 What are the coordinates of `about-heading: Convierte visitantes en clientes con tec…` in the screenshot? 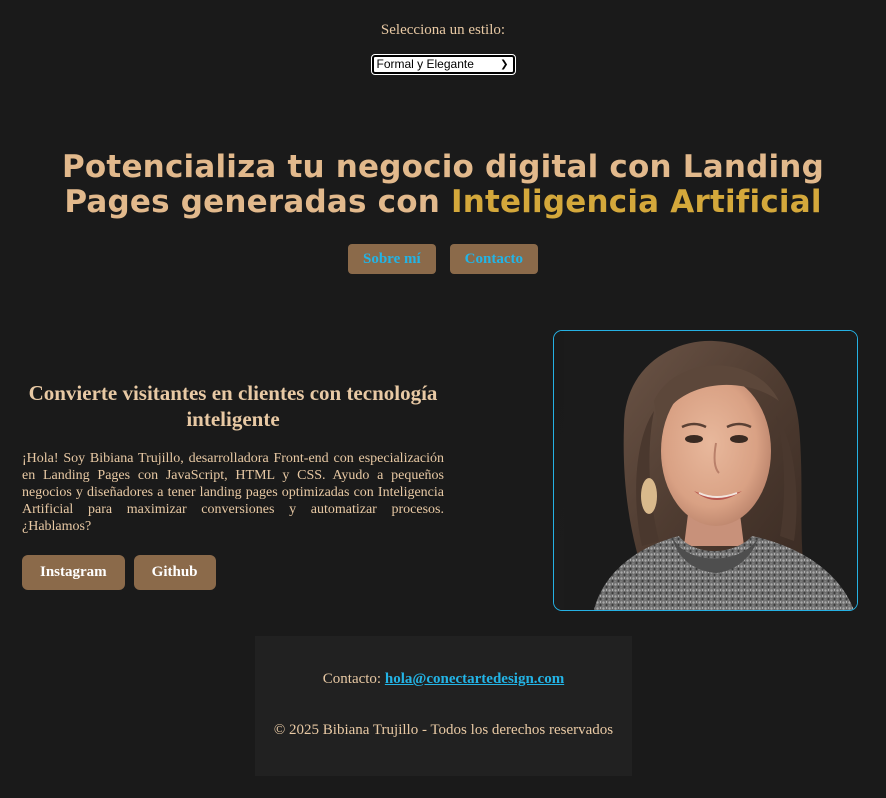 It's located at (233, 406).